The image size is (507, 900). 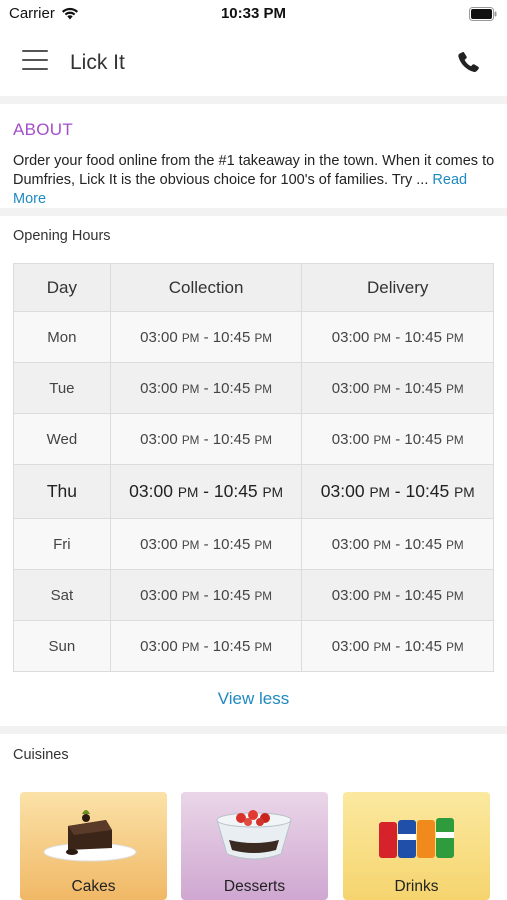 What do you see at coordinates (416, 886) in the screenshot?
I see `cuisine-label: Drinks` at bounding box center [416, 886].